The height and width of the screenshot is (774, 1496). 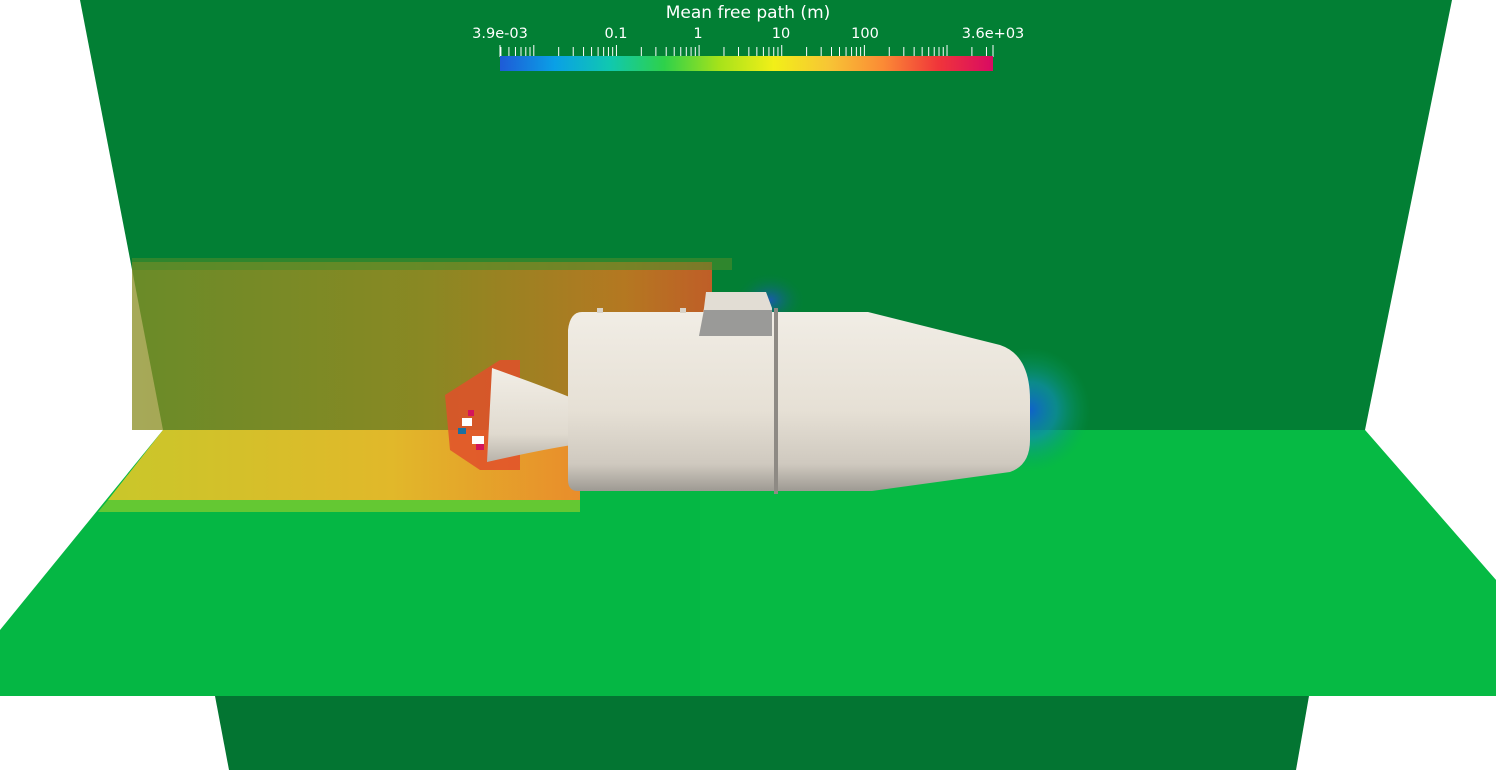 What do you see at coordinates (776, 401) in the screenshot?
I see `separation-ring` at bounding box center [776, 401].